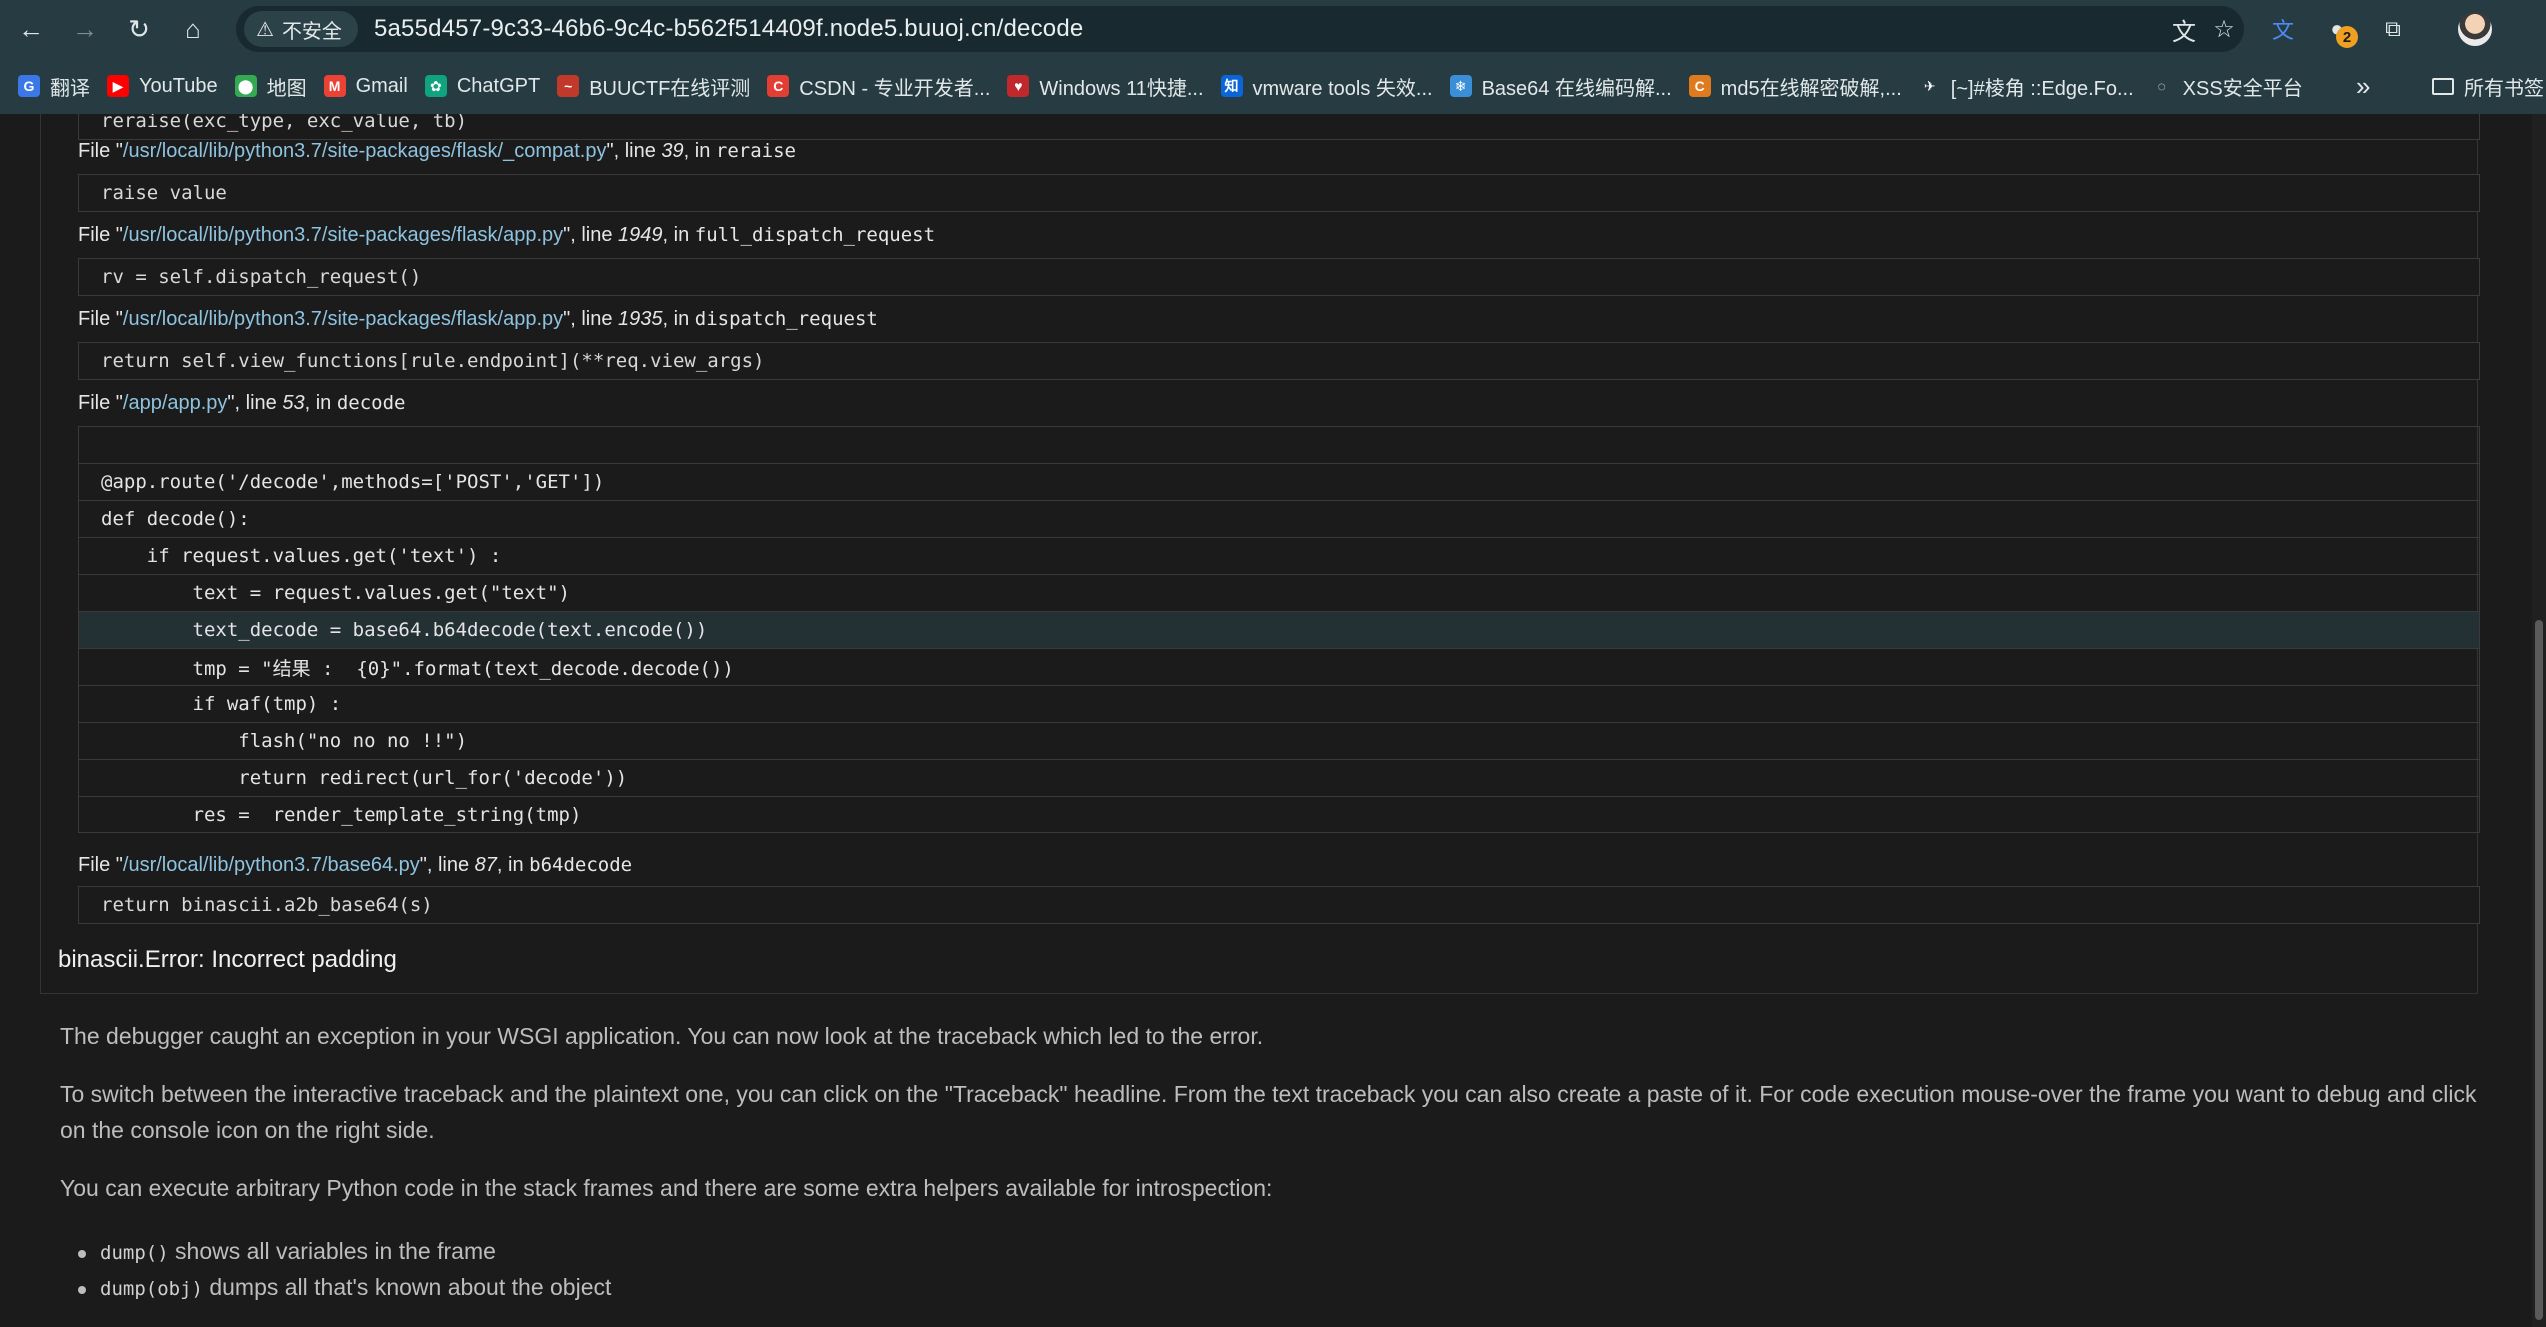 The image size is (2546, 1327). I want to click on frame-header: File "/app/app.py", line 53, in decode, so click(241, 403).